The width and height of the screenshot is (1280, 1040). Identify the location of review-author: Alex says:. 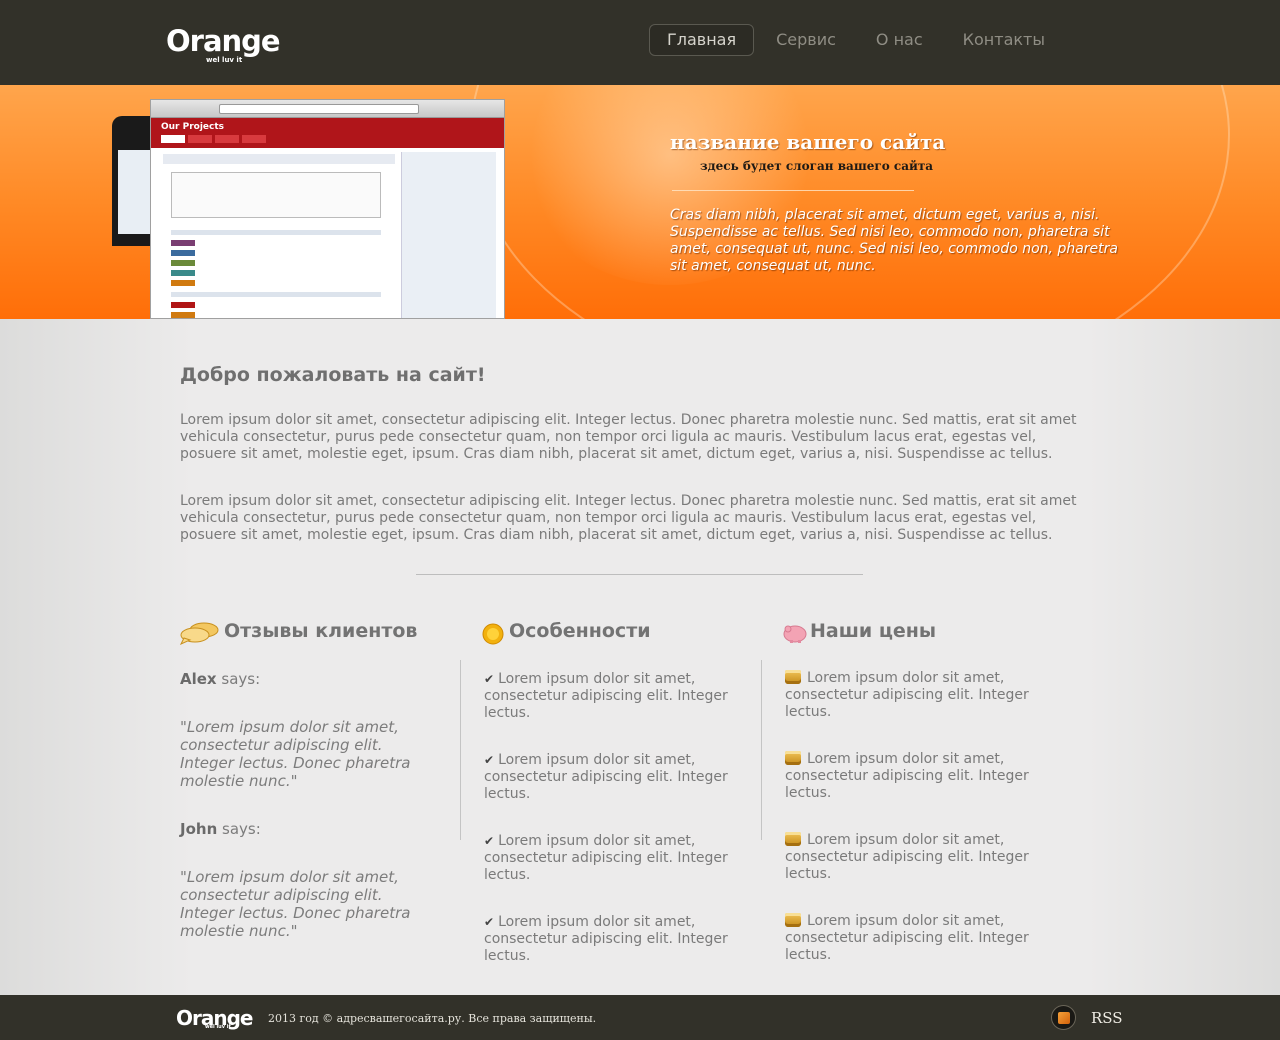
(220, 679).